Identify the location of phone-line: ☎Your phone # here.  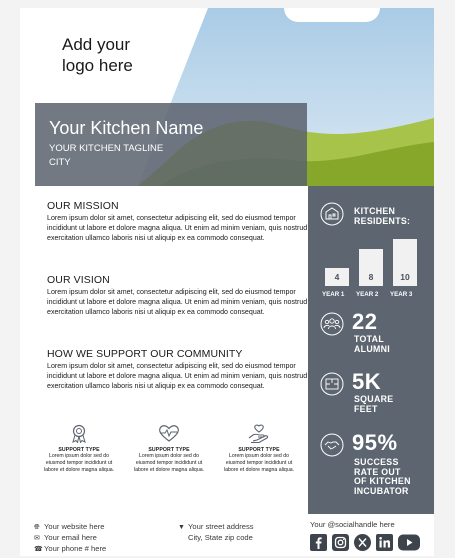
(70, 549).